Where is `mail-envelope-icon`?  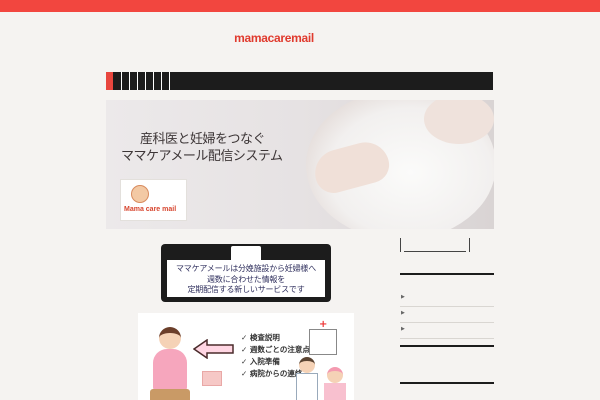
mail-envelope-icon is located at coordinates (212, 378).